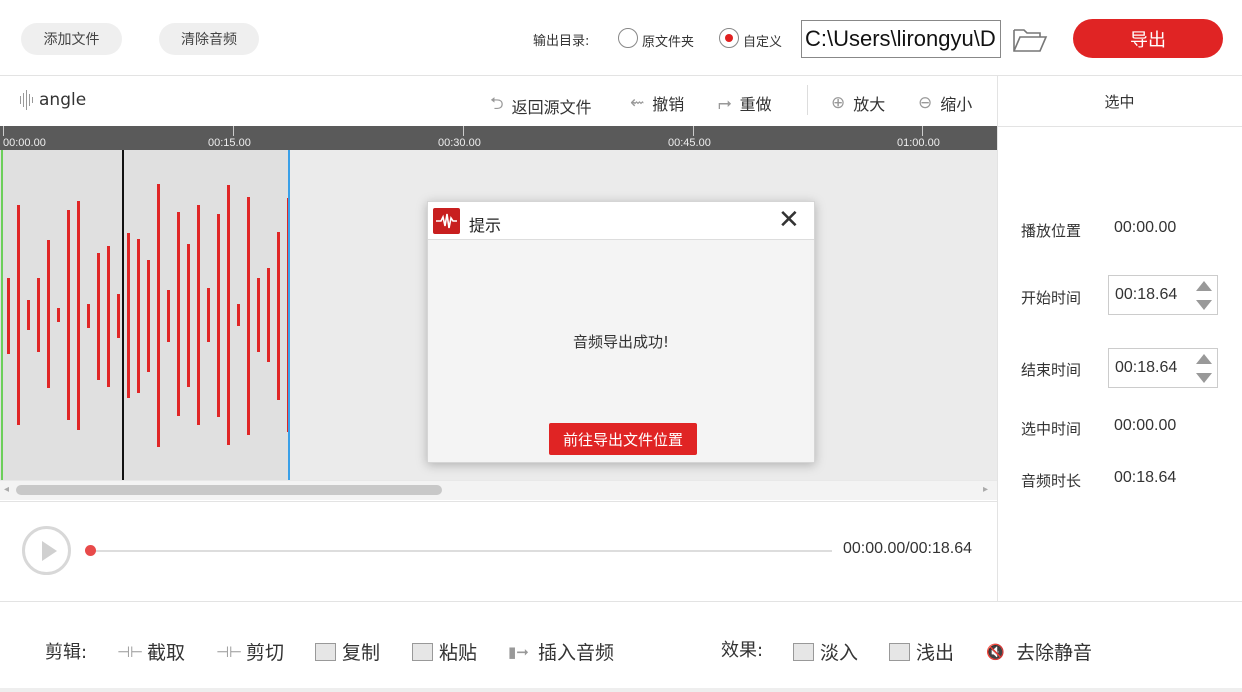  What do you see at coordinates (838, 103) in the screenshot?
I see `zoom-in-icon: ⊕` at bounding box center [838, 103].